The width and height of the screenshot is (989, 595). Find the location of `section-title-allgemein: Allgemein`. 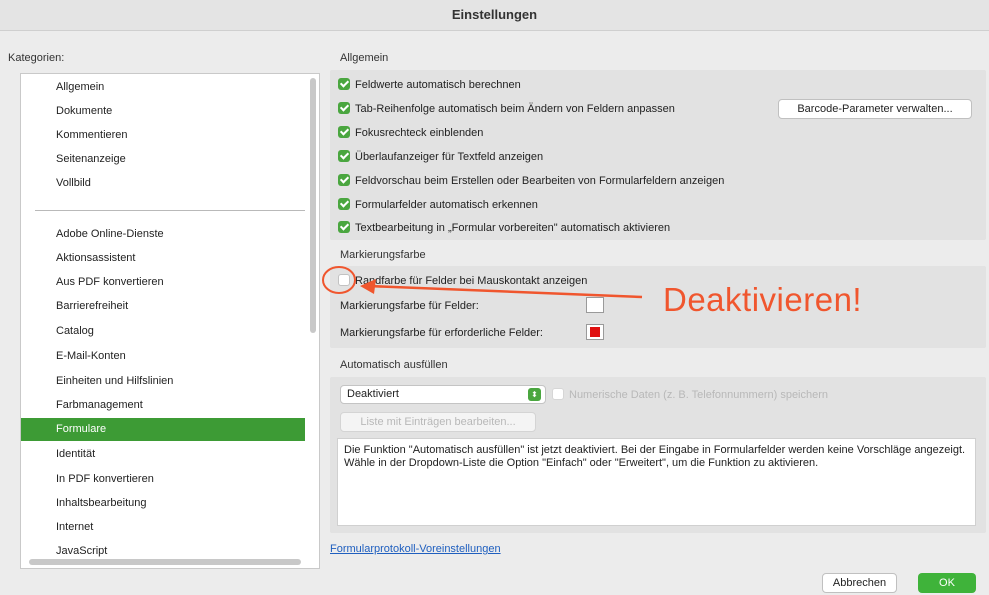

section-title-allgemein: Allgemein is located at coordinates (364, 58).